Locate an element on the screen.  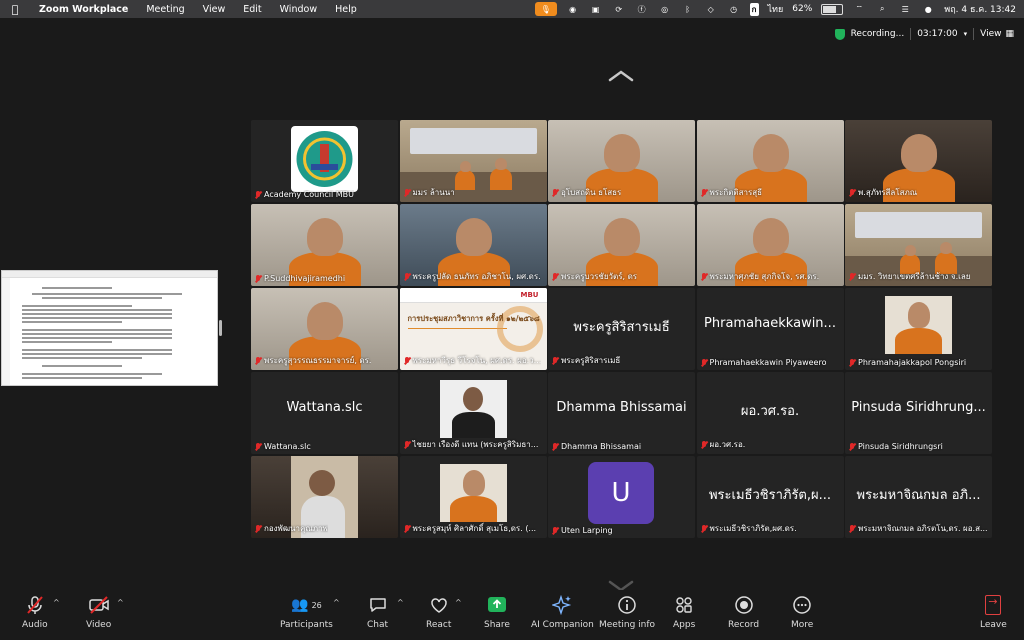
participant-tile: มมร. วิทยาเขตศรีล้านช้าง จ.เลย is located at coordinates (918, 245).